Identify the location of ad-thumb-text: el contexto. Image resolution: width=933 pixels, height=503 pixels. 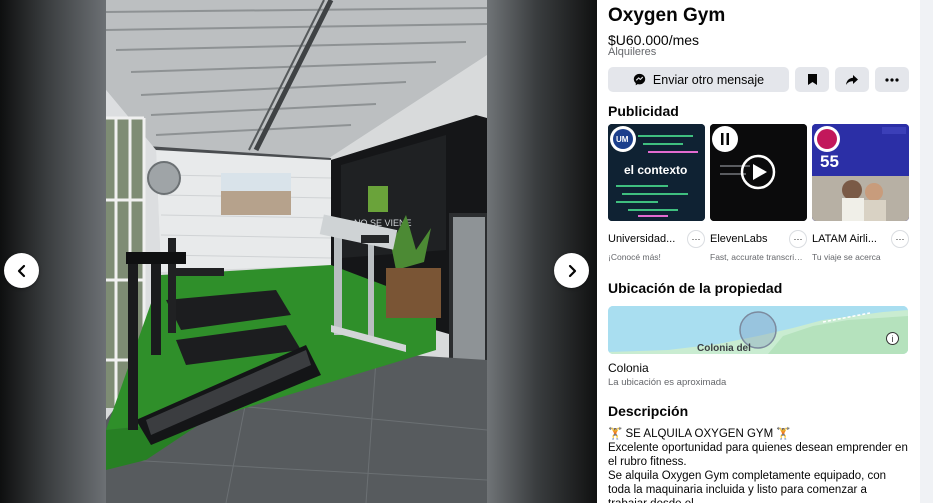
(655, 170).